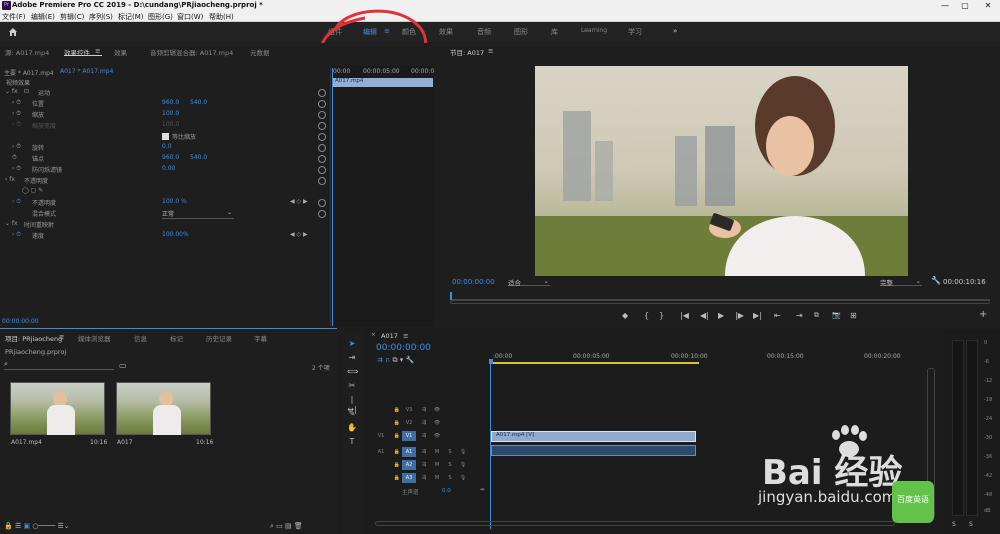 This screenshot has height=534, width=1000. I want to click on blend-mode-dropdown: 正常 ⌄, so click(198, 214).